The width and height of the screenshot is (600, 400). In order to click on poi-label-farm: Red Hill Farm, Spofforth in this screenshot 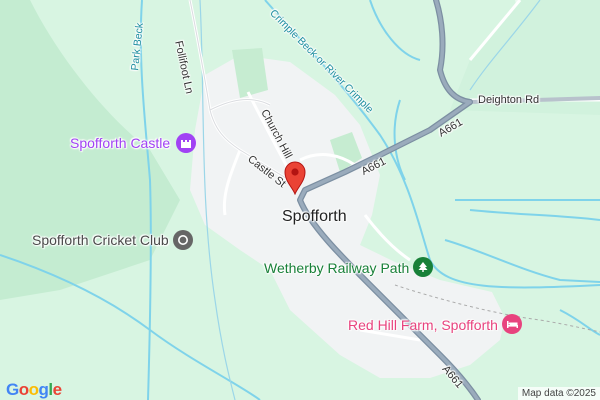, I will do `click(423, 325)`.